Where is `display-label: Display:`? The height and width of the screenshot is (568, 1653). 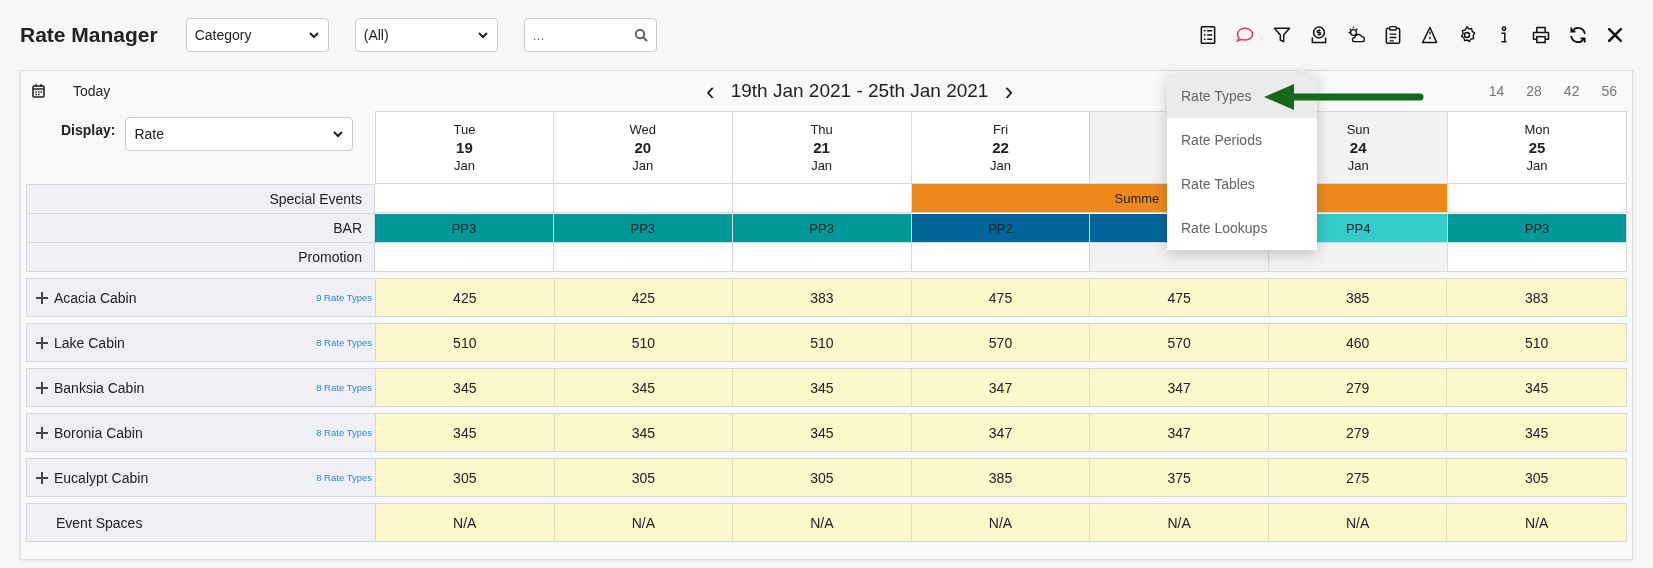 display-label: Display: is located at coordinates (88, 129).